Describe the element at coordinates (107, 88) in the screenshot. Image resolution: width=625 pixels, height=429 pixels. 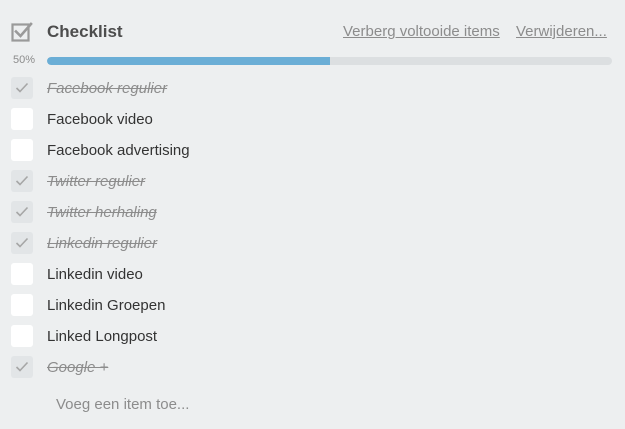
I see `checklist-item-label: Facebook regulier` at that location.